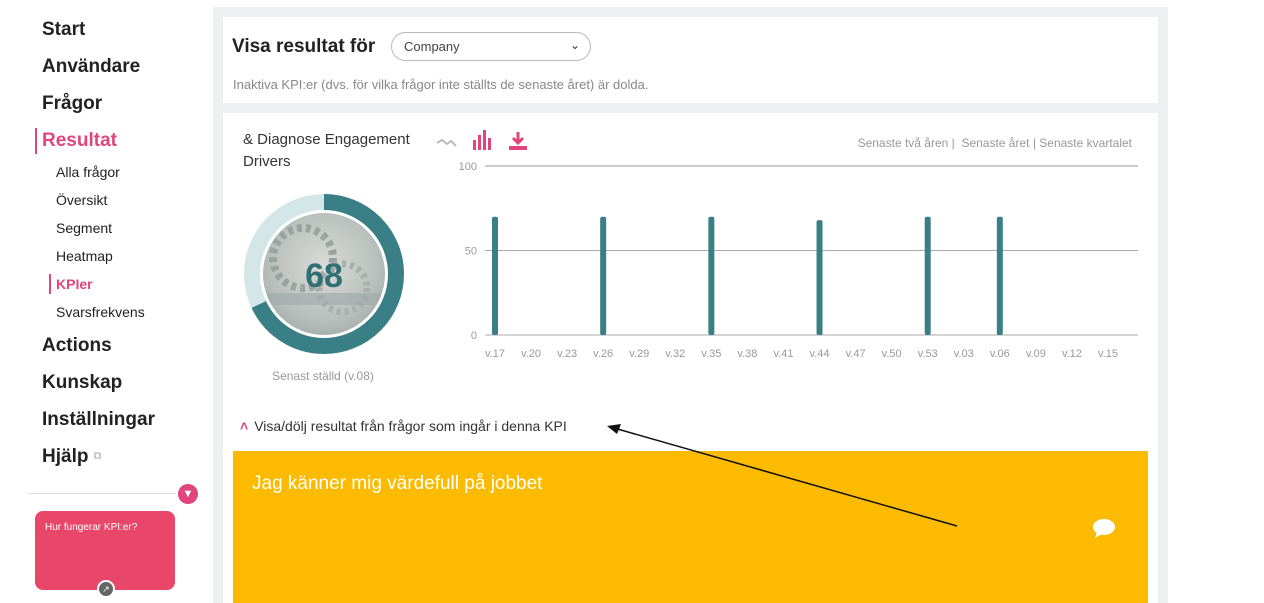 The width and height of the screenshot is (1264, 603). Describe the element at coordinates (1085, 143) in the screenshot. I see `period-last-quarter: Senaste kvartalet` at that location.